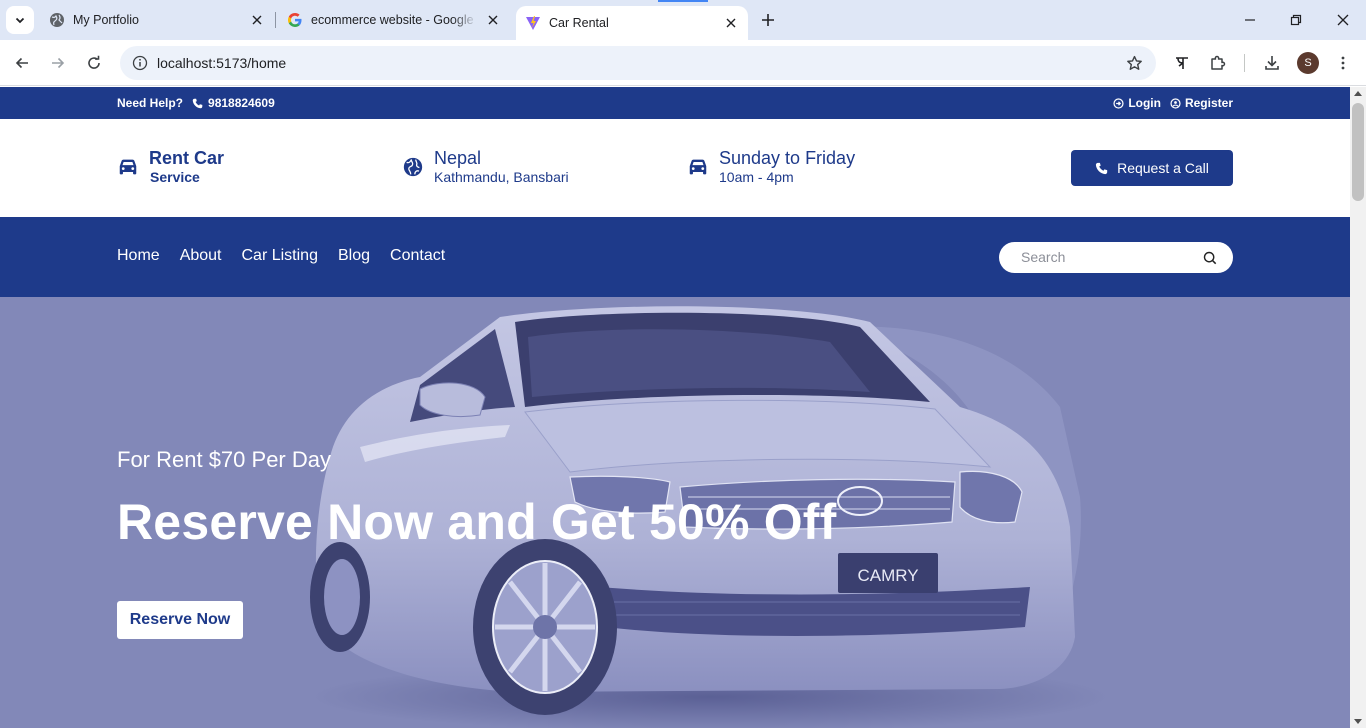  I want to click on hours-info: Sunday to Friday 10am - 4pm, so click(771, 167).